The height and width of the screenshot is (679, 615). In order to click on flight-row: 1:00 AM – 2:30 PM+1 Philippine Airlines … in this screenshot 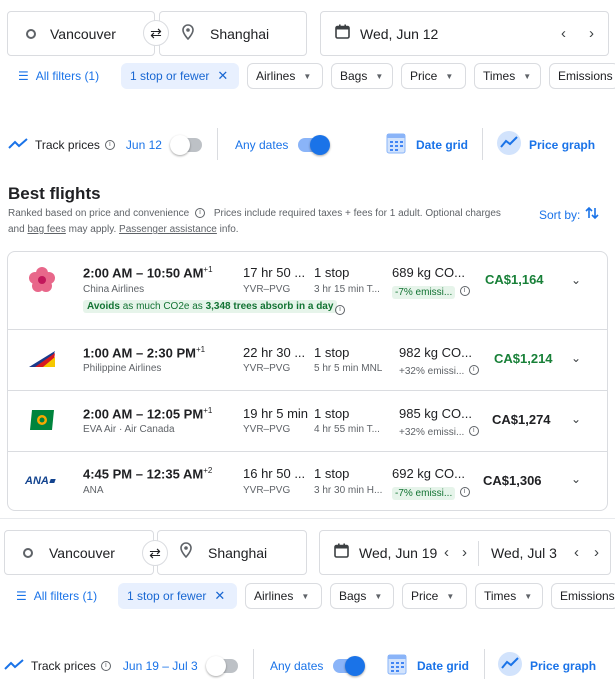, I will do `click(307, 359)`.